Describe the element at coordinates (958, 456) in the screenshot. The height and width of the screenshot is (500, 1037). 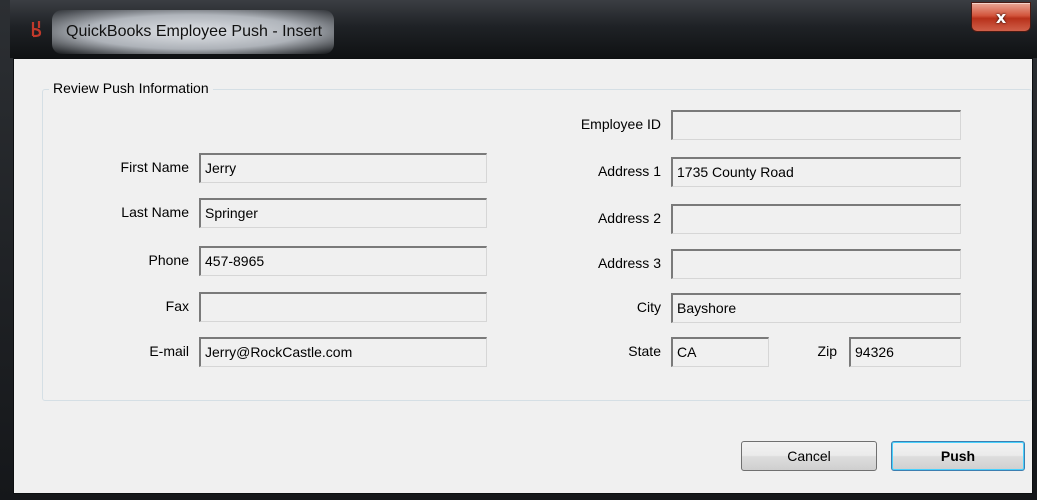
I see `push-button: Push` at that location.